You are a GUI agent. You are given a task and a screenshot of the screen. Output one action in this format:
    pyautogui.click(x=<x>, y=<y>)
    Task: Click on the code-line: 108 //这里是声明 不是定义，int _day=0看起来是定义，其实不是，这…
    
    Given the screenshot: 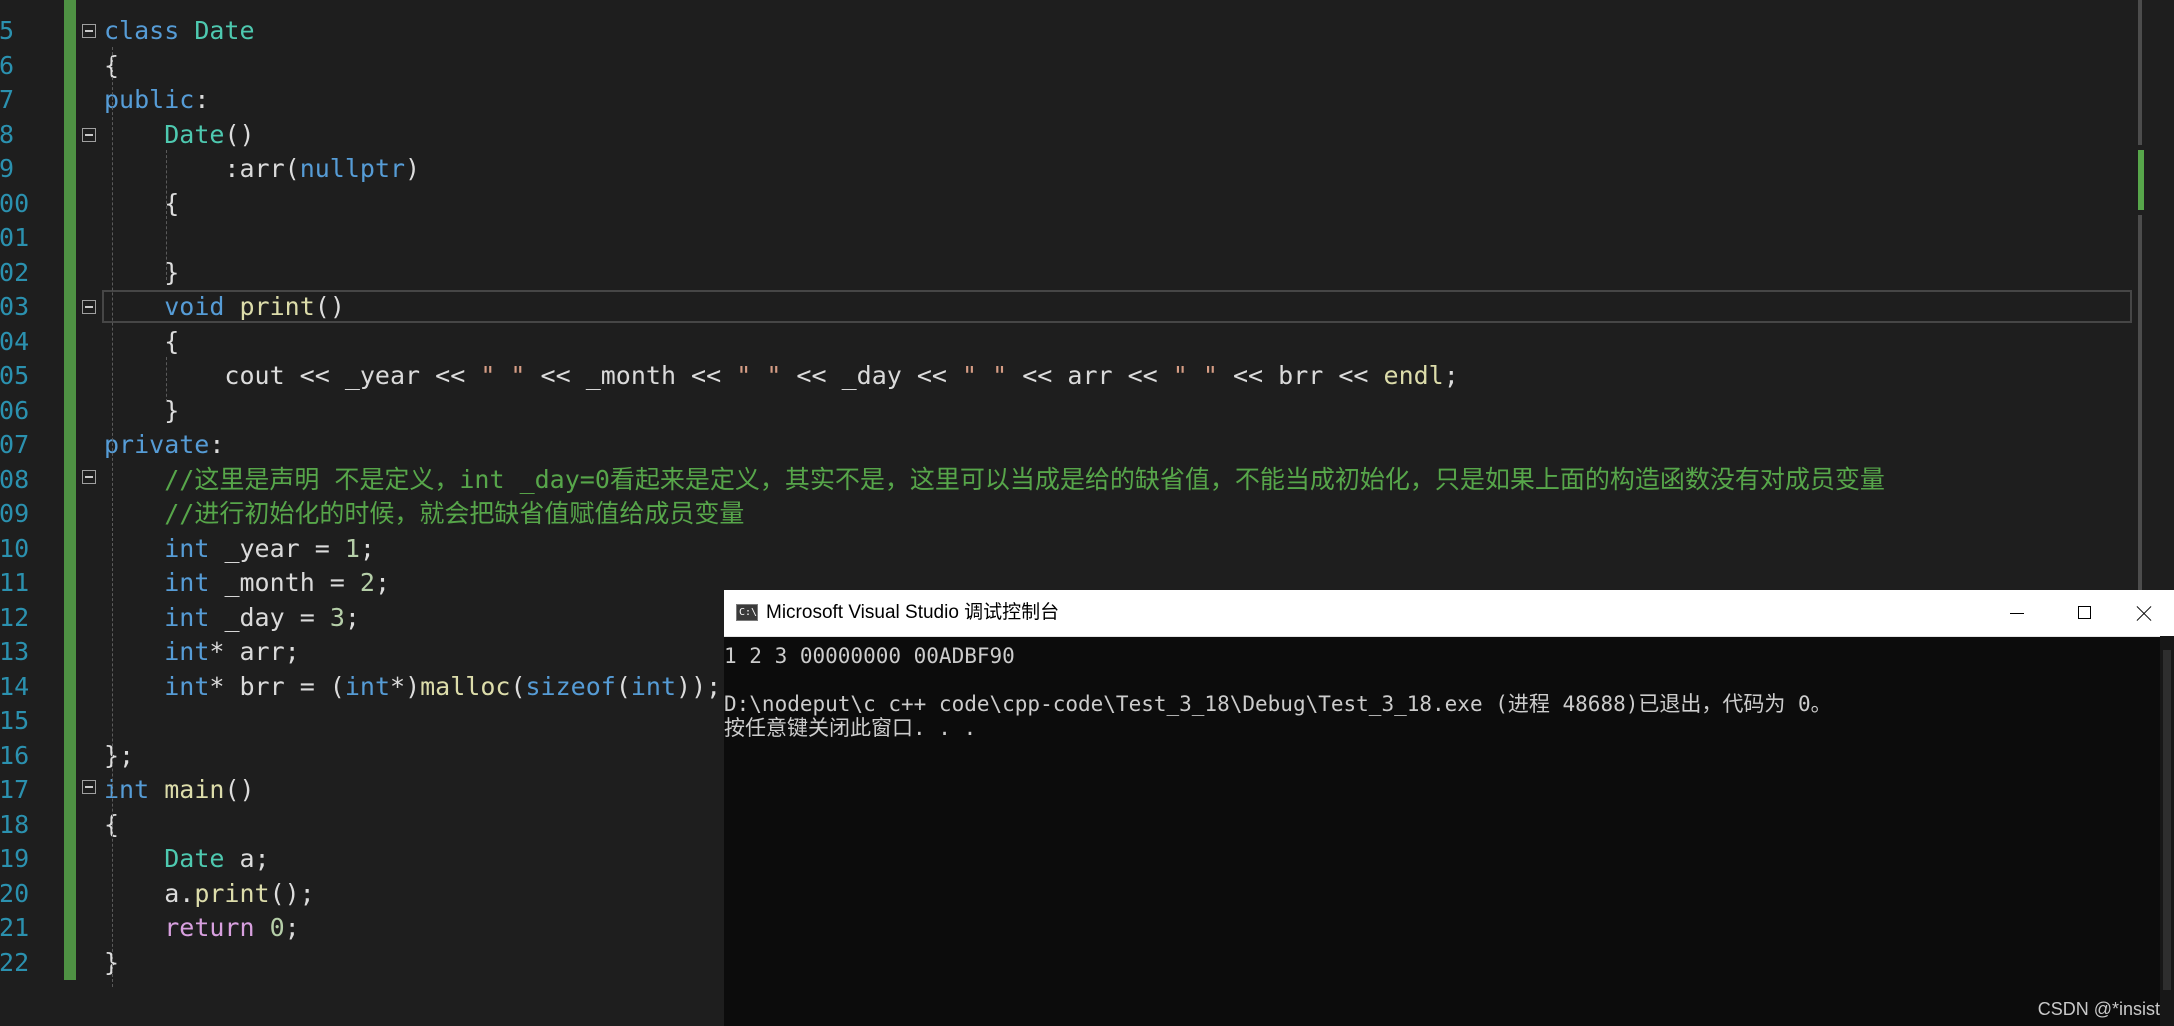 What is the action you would take?
    pyautogui.click(x=1070, y=480)
    